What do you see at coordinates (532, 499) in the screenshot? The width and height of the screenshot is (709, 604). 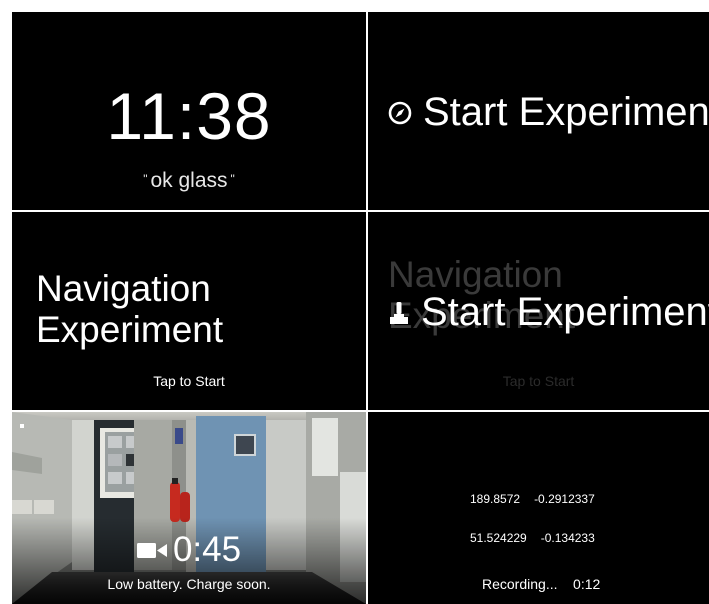 I see `readout-row-1: 189.8572 -0.2912337` at bounding box center [532, 499].